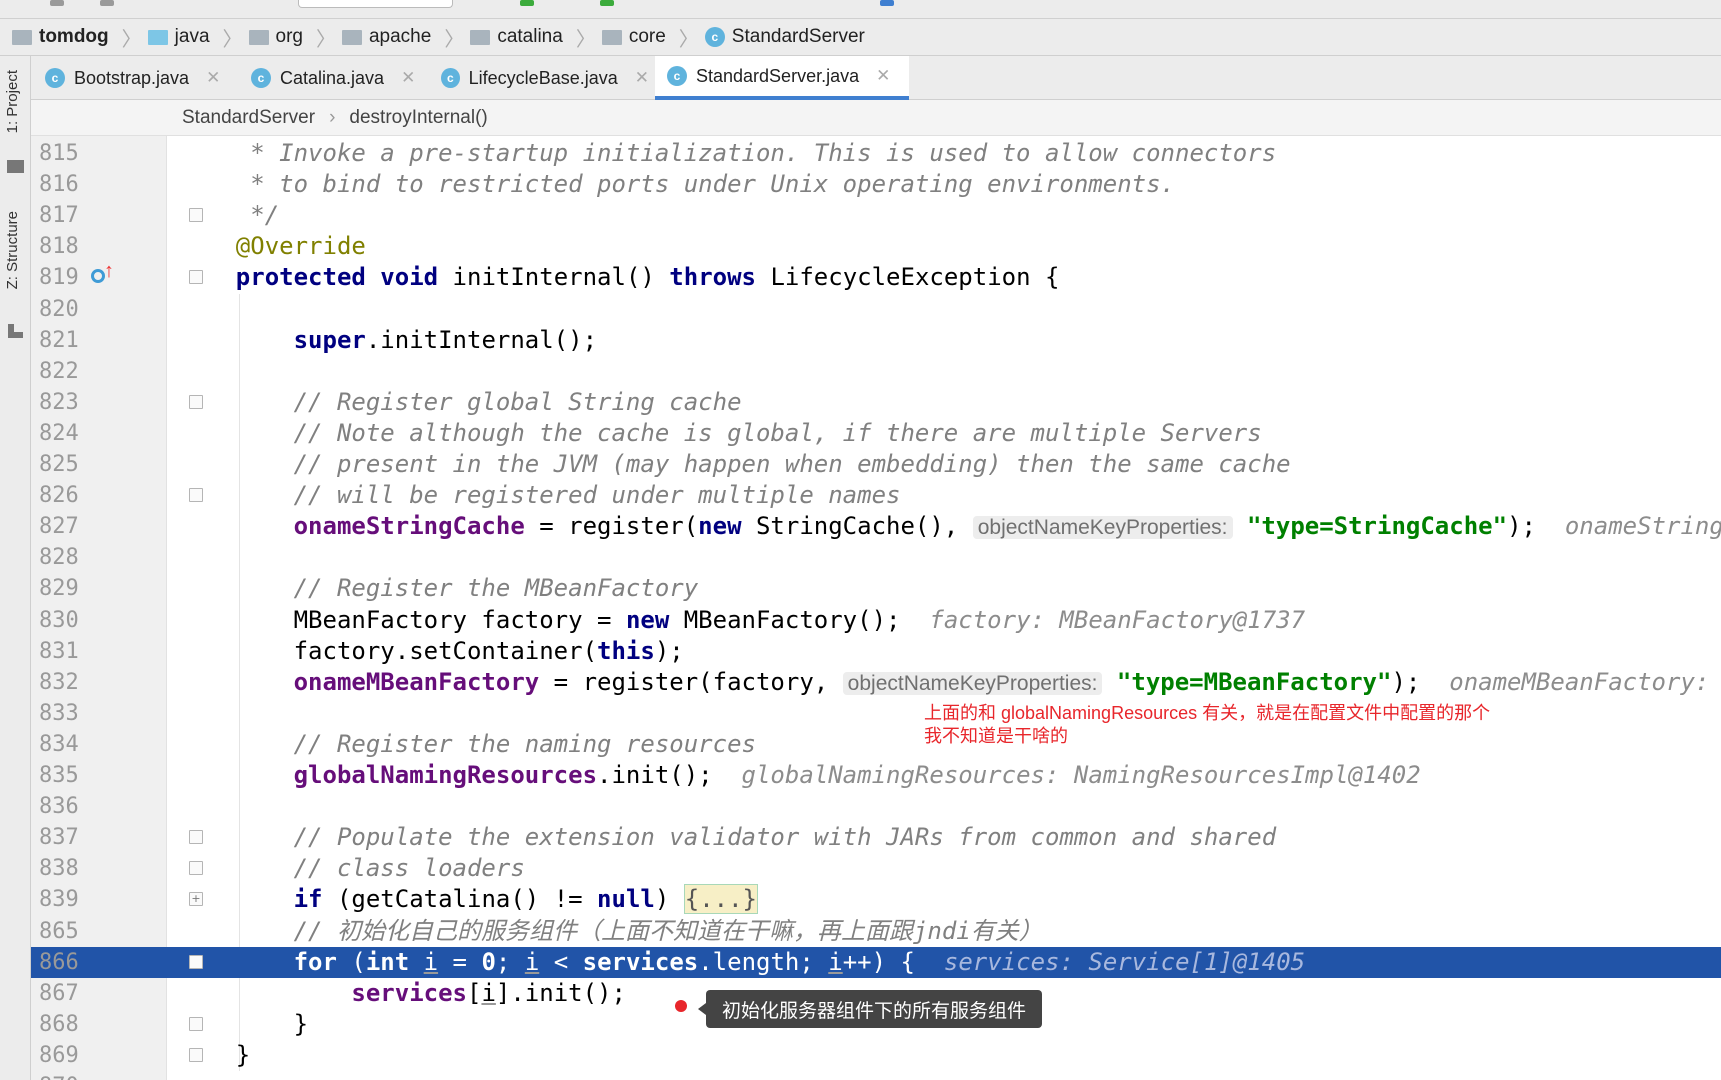 Image resolution: width=1721 pixels, height=1080 pixels. Describe the element at coordinates (330, 78) in the screenshot. I see `tab-catalina-java: c Catalina.java ✕` at that location.